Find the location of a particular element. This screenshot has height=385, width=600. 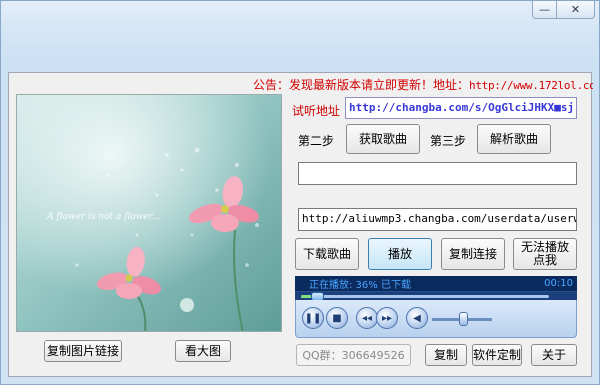

player-time: 00:10 is located at coordinates (558, 283).